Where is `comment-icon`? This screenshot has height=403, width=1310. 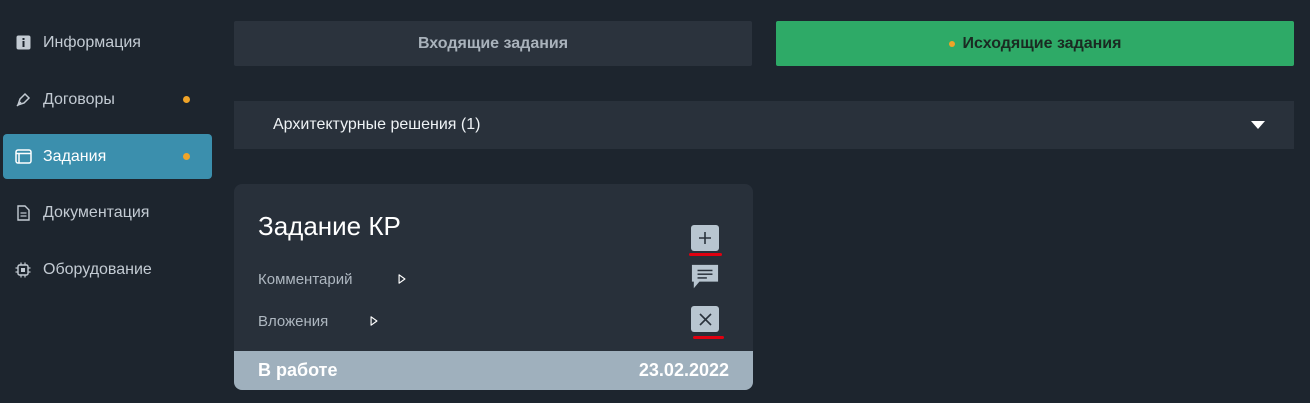 comment-icon is located at coordinates (705, 276).